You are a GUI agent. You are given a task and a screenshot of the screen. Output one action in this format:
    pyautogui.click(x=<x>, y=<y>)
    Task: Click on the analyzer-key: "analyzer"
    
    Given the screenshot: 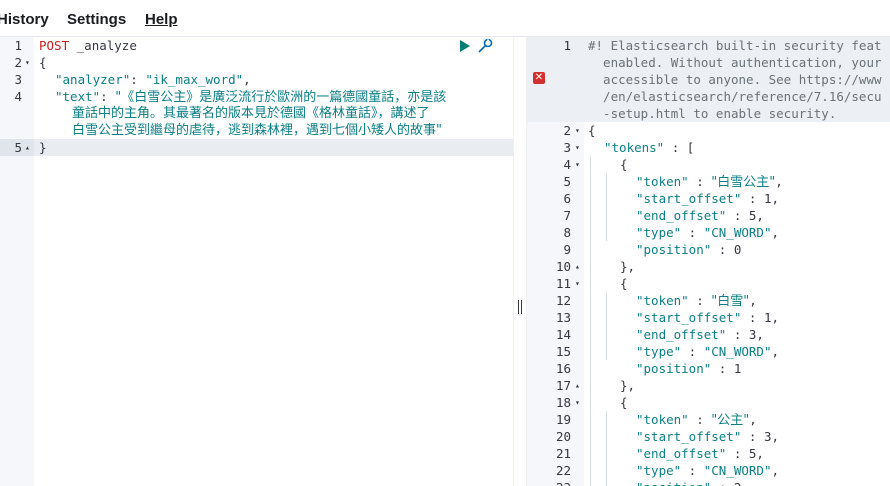 What is the action you would take?
    pyautogui.click(x=93, y=79)
    